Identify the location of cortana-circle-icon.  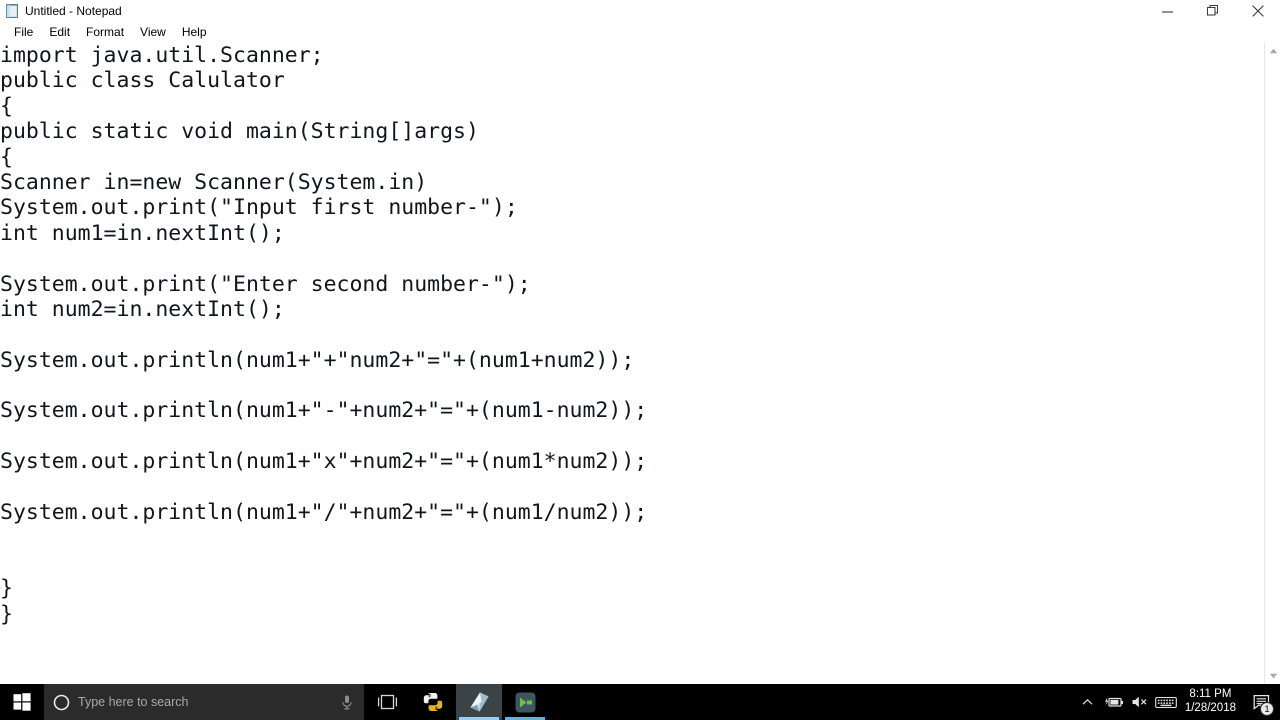
(61, 702).